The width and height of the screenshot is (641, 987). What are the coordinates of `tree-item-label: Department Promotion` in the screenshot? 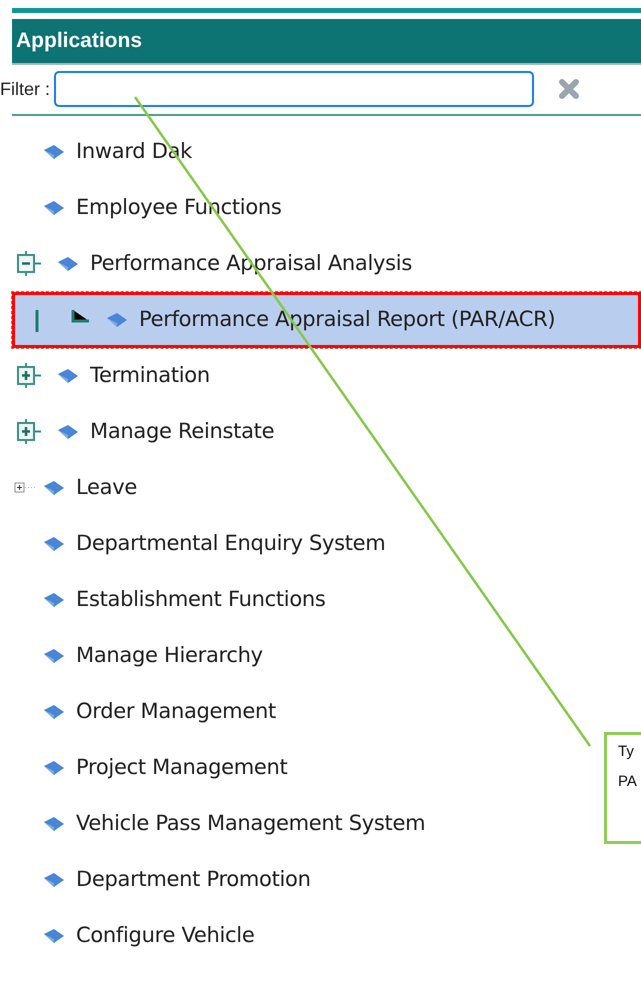 It's located at (193, 880).